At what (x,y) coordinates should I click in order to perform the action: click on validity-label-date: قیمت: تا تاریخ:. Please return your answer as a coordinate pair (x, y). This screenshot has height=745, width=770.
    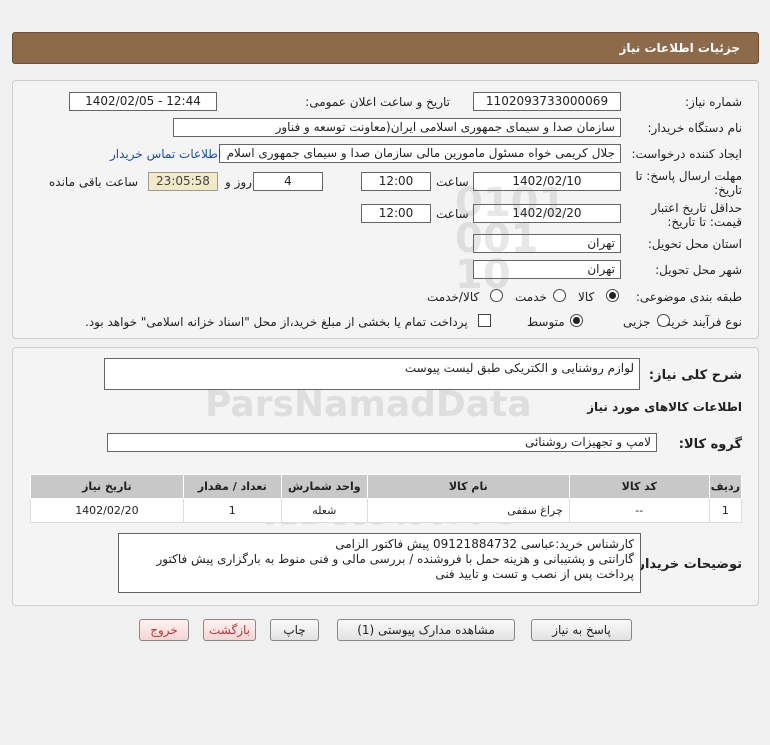
    Looking at the image, I should click on (704, 222).